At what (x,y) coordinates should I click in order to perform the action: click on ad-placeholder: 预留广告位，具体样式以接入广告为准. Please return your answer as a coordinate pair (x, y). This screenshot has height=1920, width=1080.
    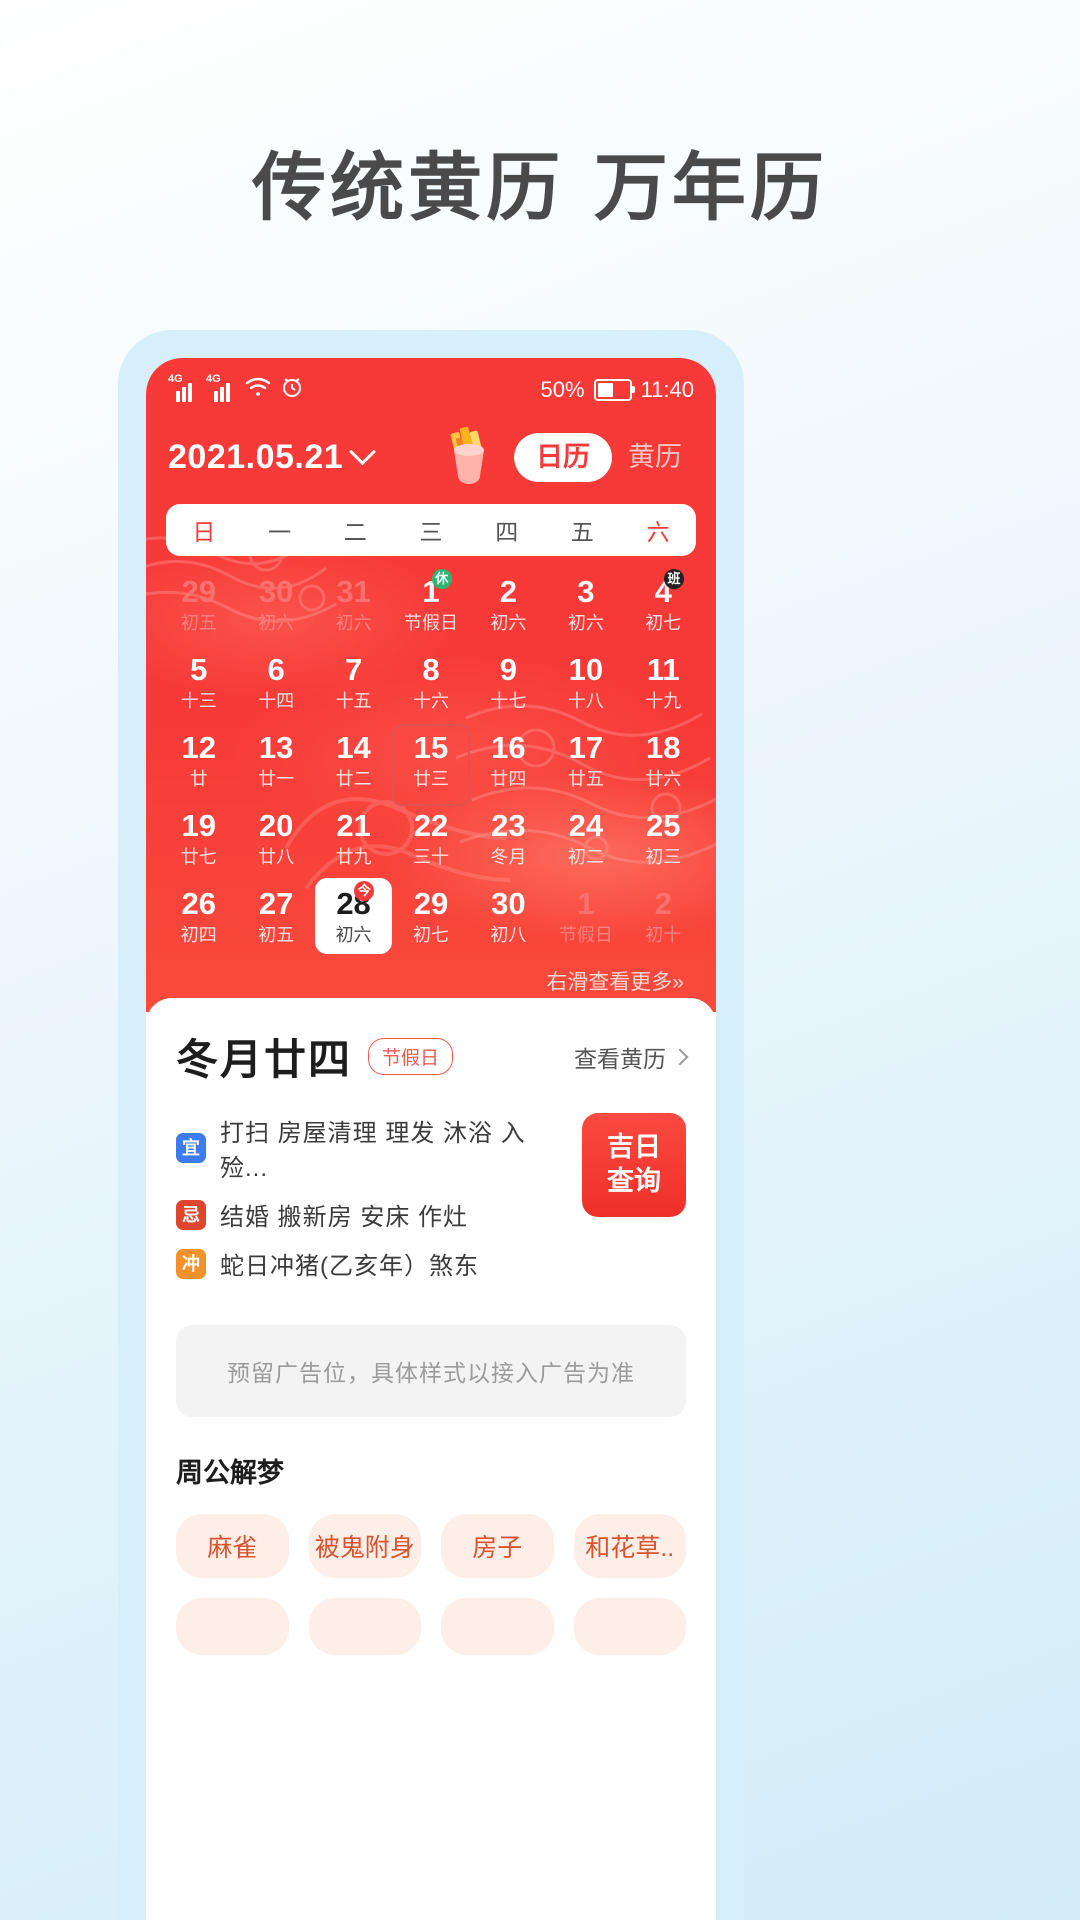
    Looking at the image, I should click on (431, 1371).